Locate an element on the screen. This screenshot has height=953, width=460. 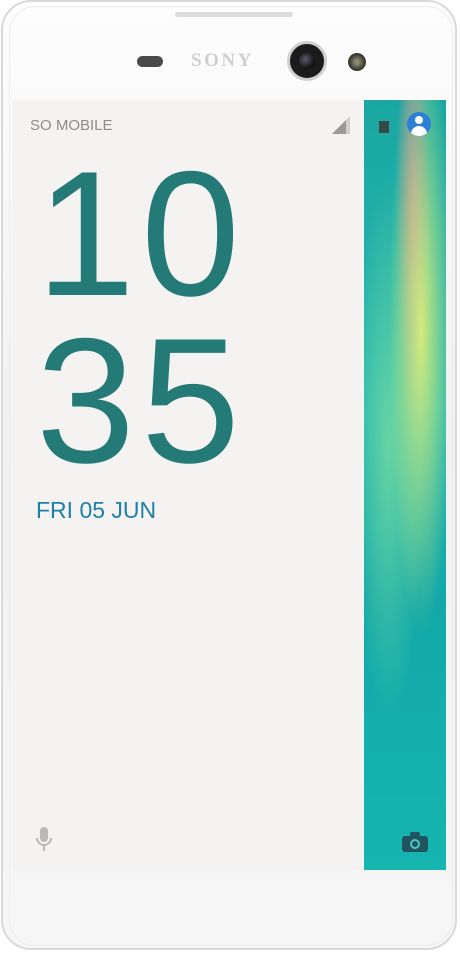
wallpaper-strip is located at coordinates (405, 485).